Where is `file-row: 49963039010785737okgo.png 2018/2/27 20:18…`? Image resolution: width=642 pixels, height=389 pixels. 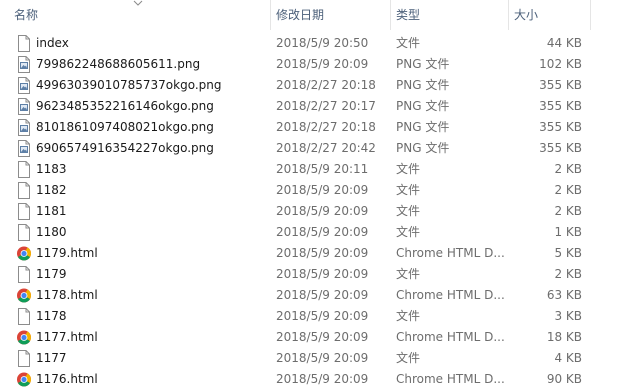 file-row: 49963039010785737okgo.png 2018/2/27 20:18… is located at coordinates (321, 85).